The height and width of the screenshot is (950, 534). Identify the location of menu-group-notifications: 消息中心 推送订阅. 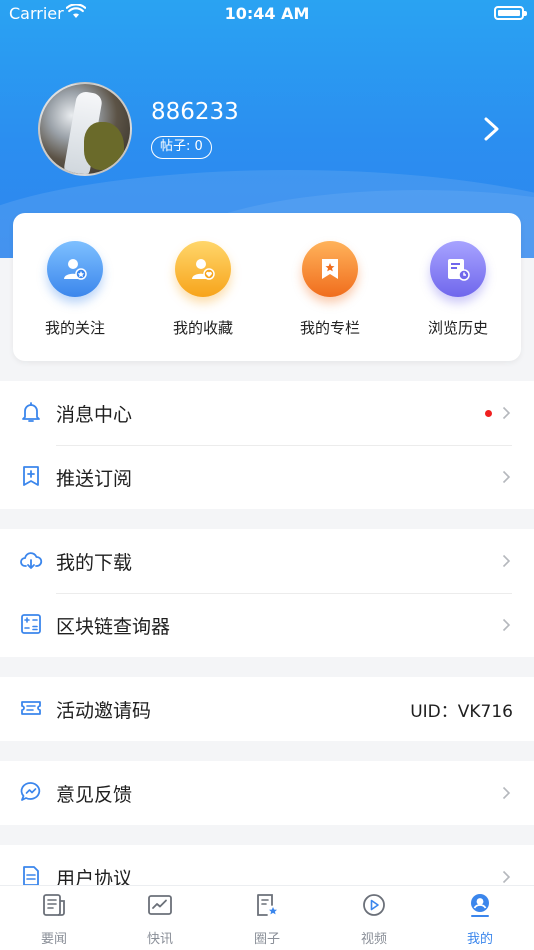
(267, 445).